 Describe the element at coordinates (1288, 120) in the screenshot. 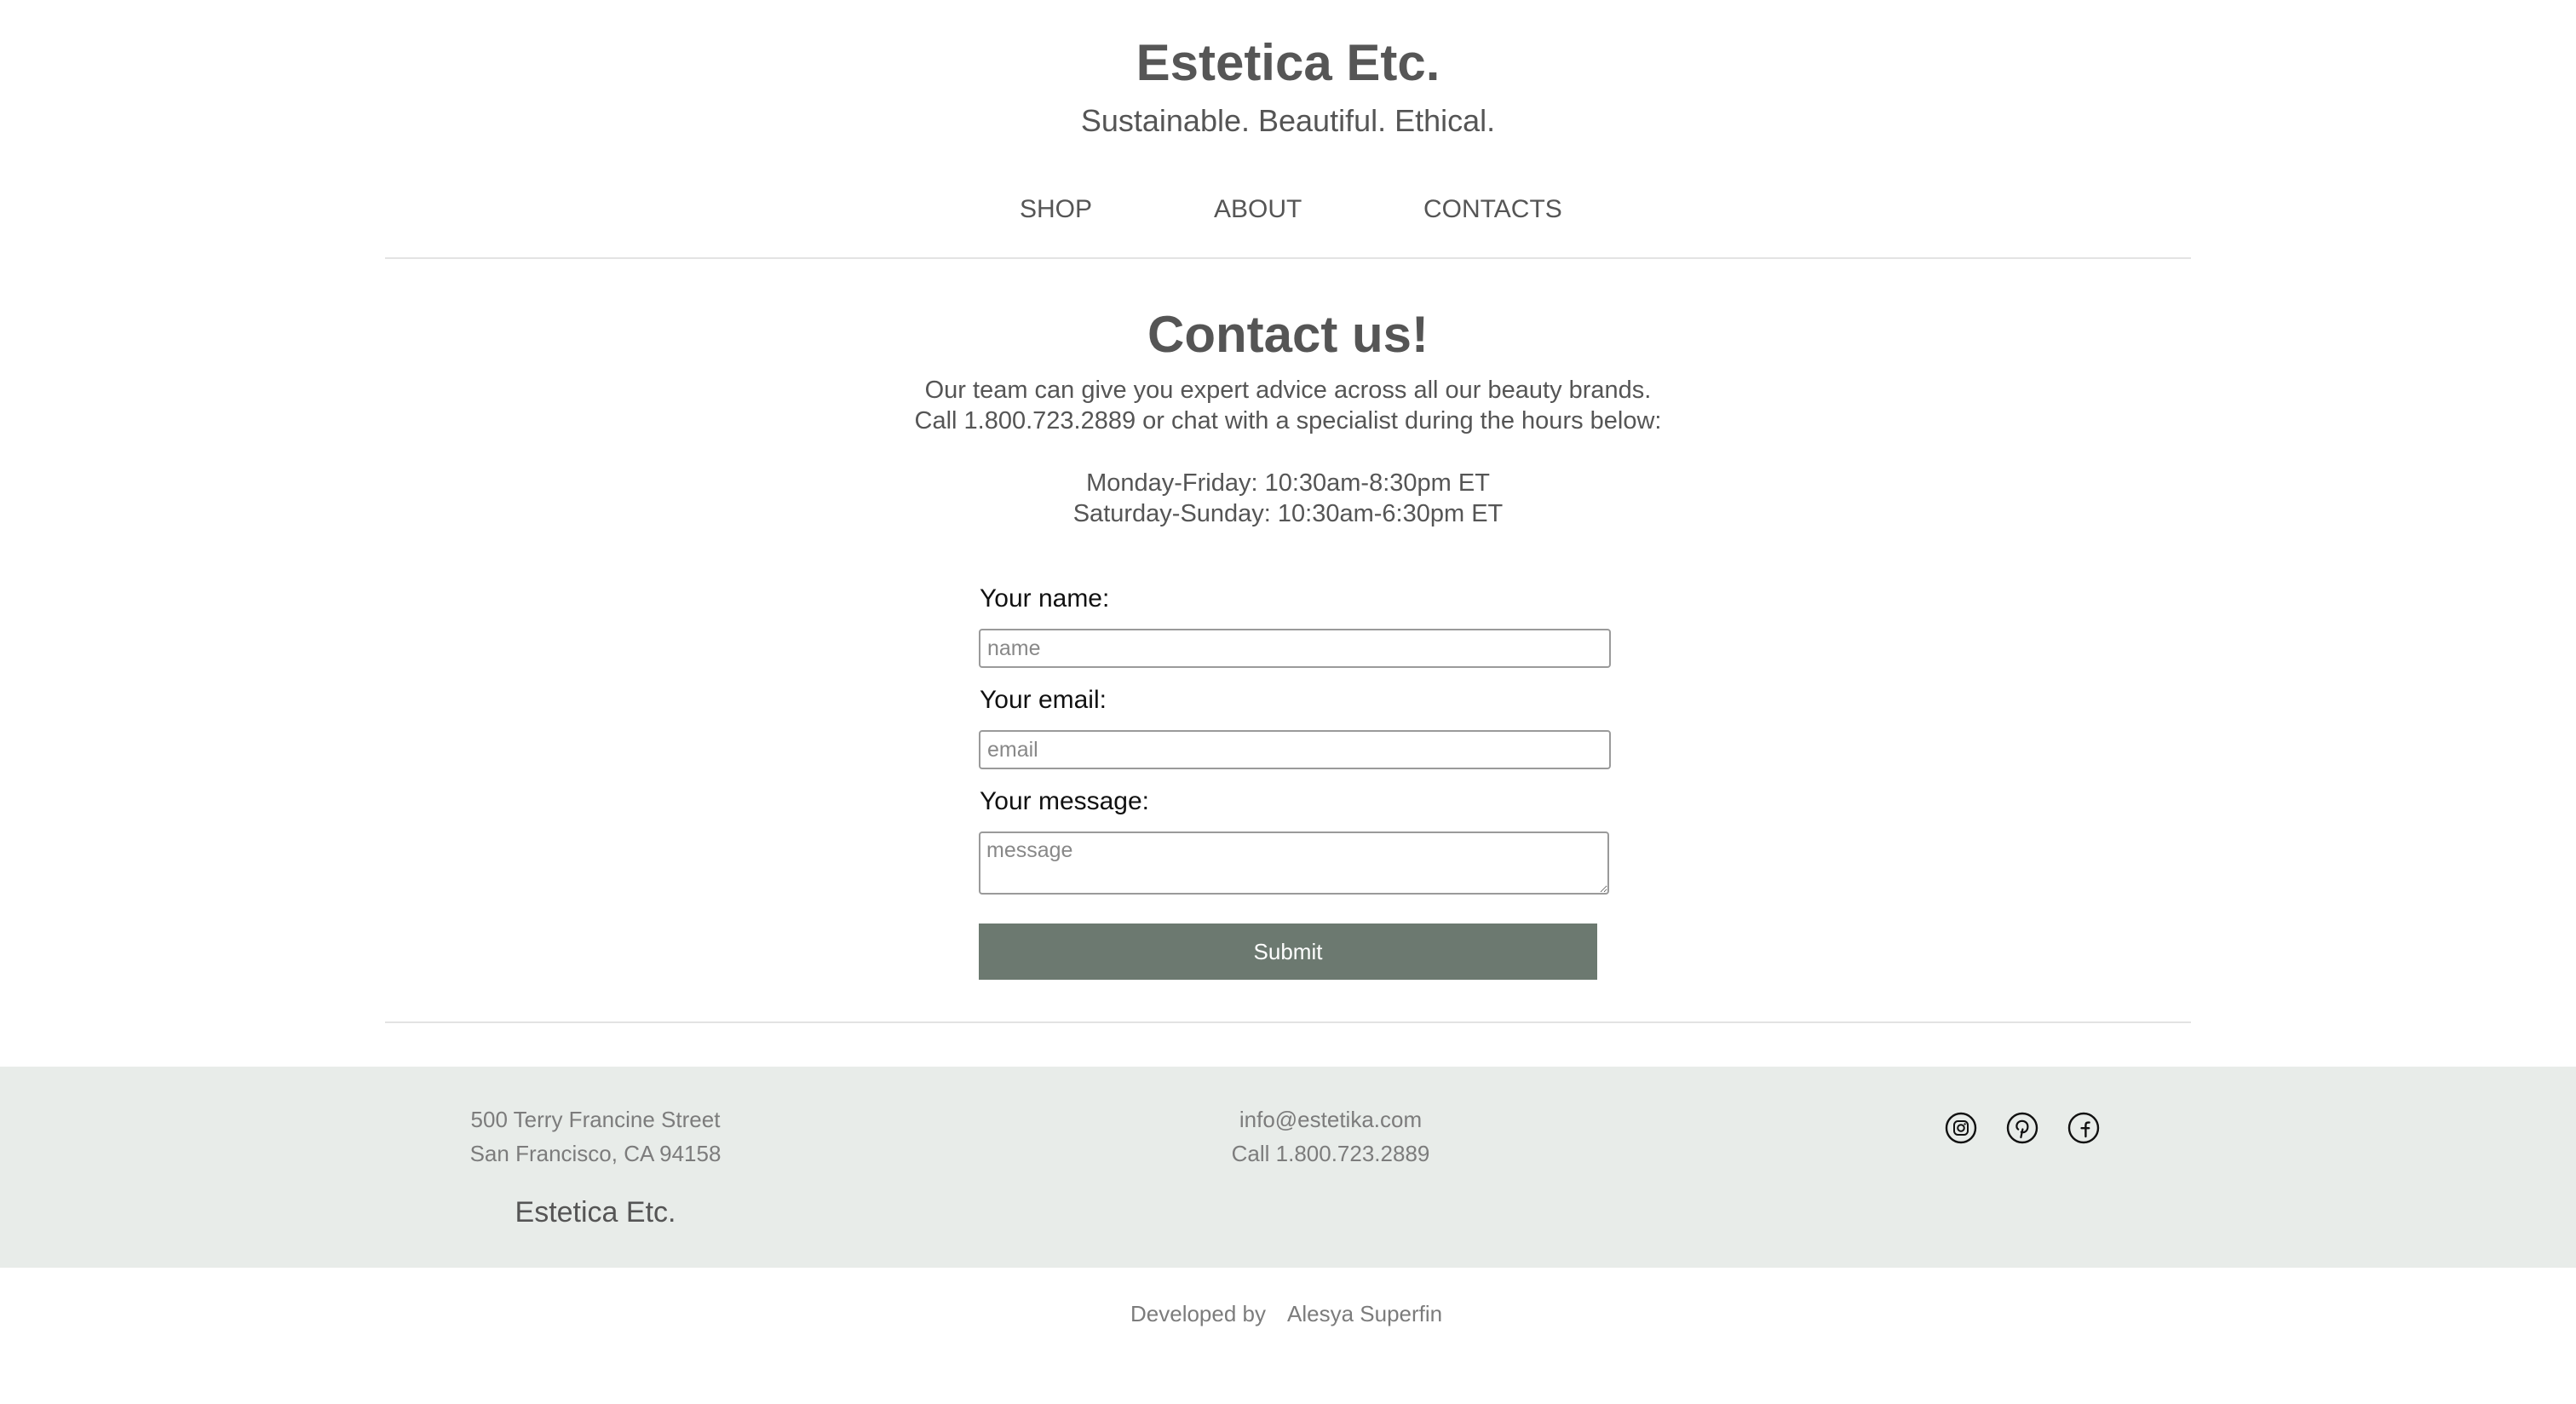

I see `site-tagline: Sustainable. Beautiful. Ethical.` at that location.